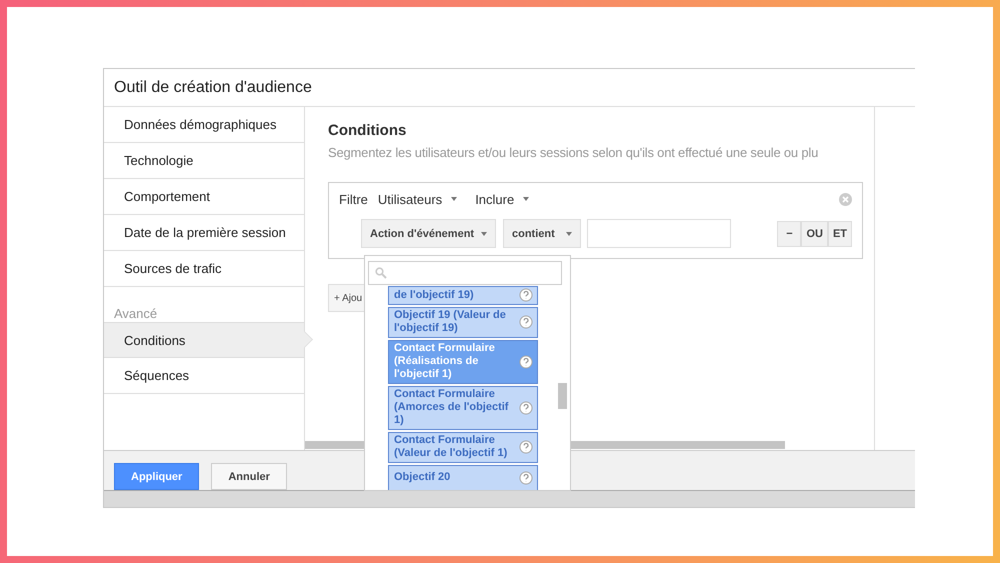  Describe the element at coordinates (452, 407) in the screenshot. I see `option-label: Contact Formulaire (Amorces de l'objectif 1)` at that location.